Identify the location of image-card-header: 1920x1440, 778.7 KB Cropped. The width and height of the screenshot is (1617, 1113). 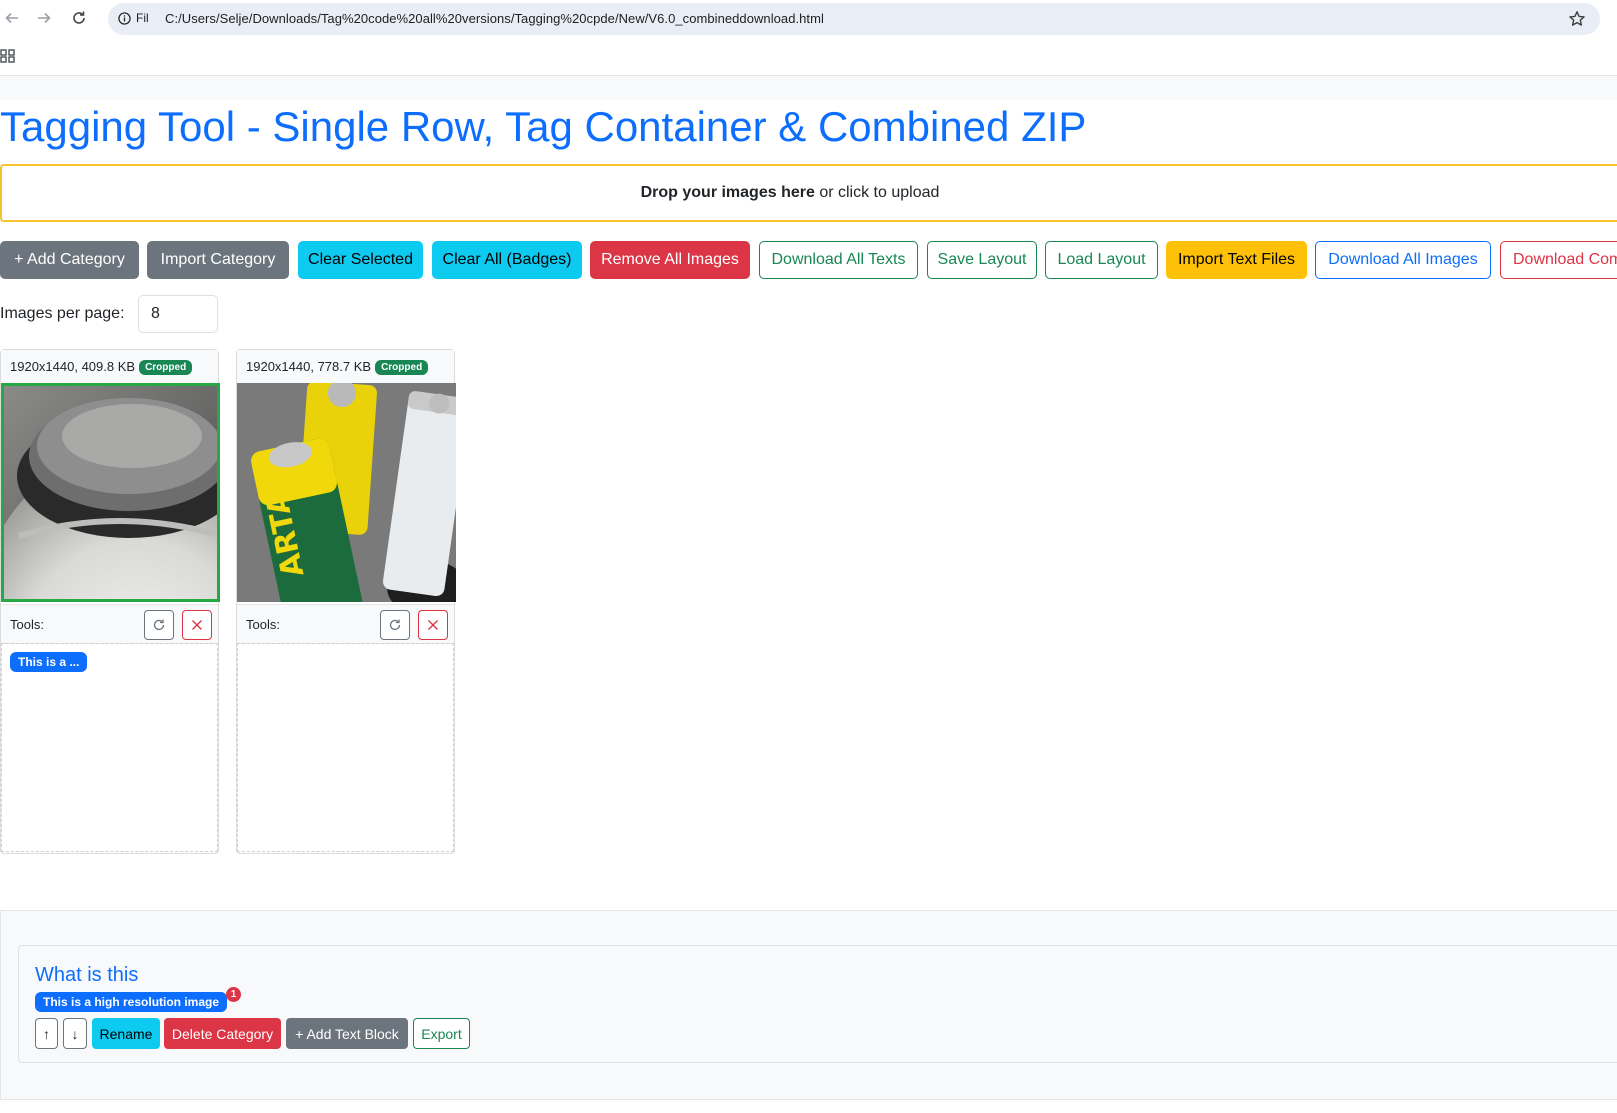
(345, 366).